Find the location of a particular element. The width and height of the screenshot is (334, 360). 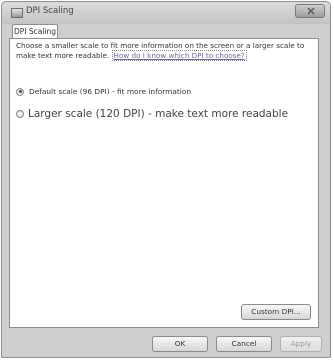

title-bar: DPI Scaling is located at coordinates (166, 13).